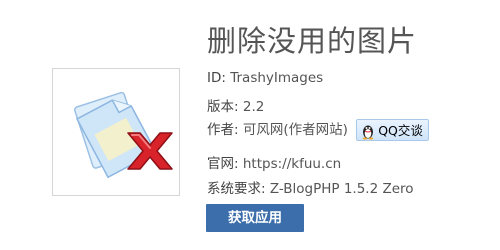 The image size is (500, 250). What do you see at coordinates (368, 132) in the screenshot?
I see `qq-penguin-icon` at bounding box center [368, 132].